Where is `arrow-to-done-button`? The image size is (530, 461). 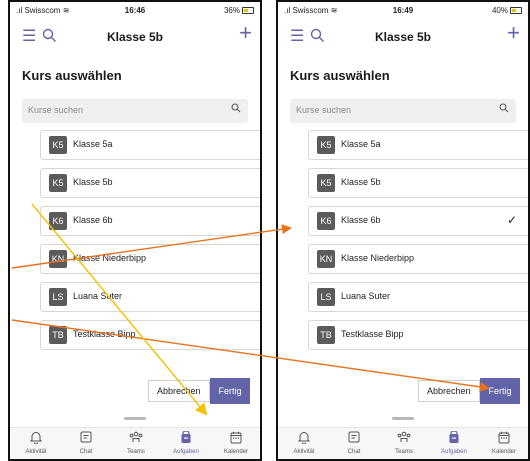
arrow-to-done-button is located at coordinates (250, 355).